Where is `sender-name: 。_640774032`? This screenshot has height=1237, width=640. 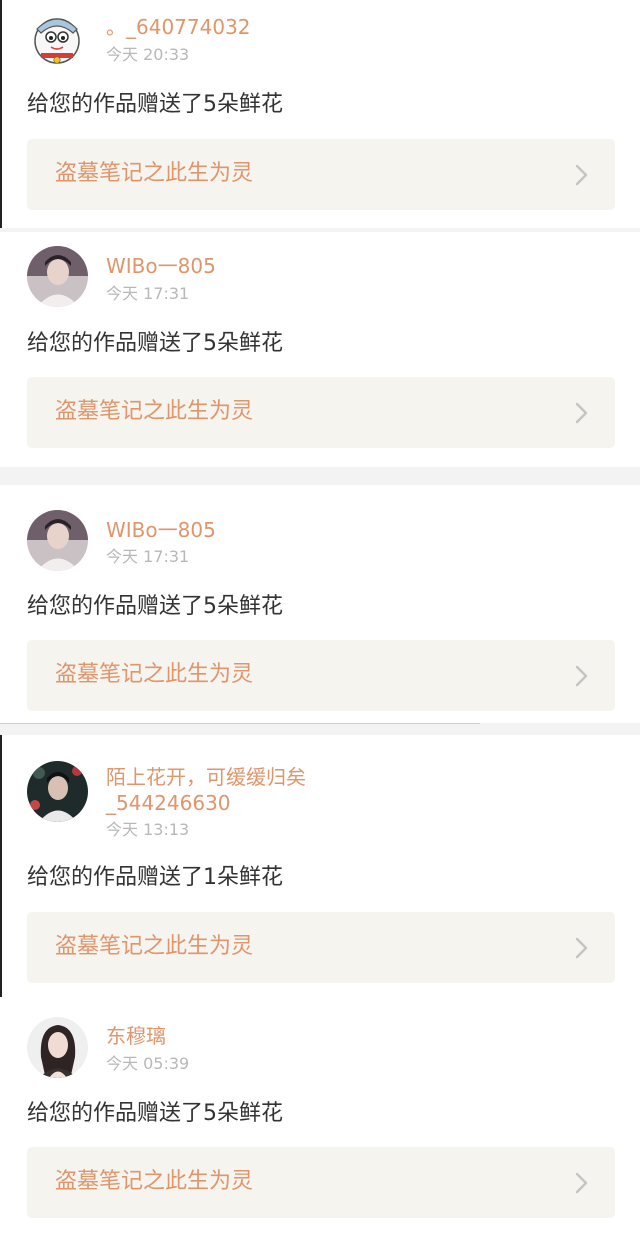 sender-name: 。_640774032 is located at coordinates (178, 27).